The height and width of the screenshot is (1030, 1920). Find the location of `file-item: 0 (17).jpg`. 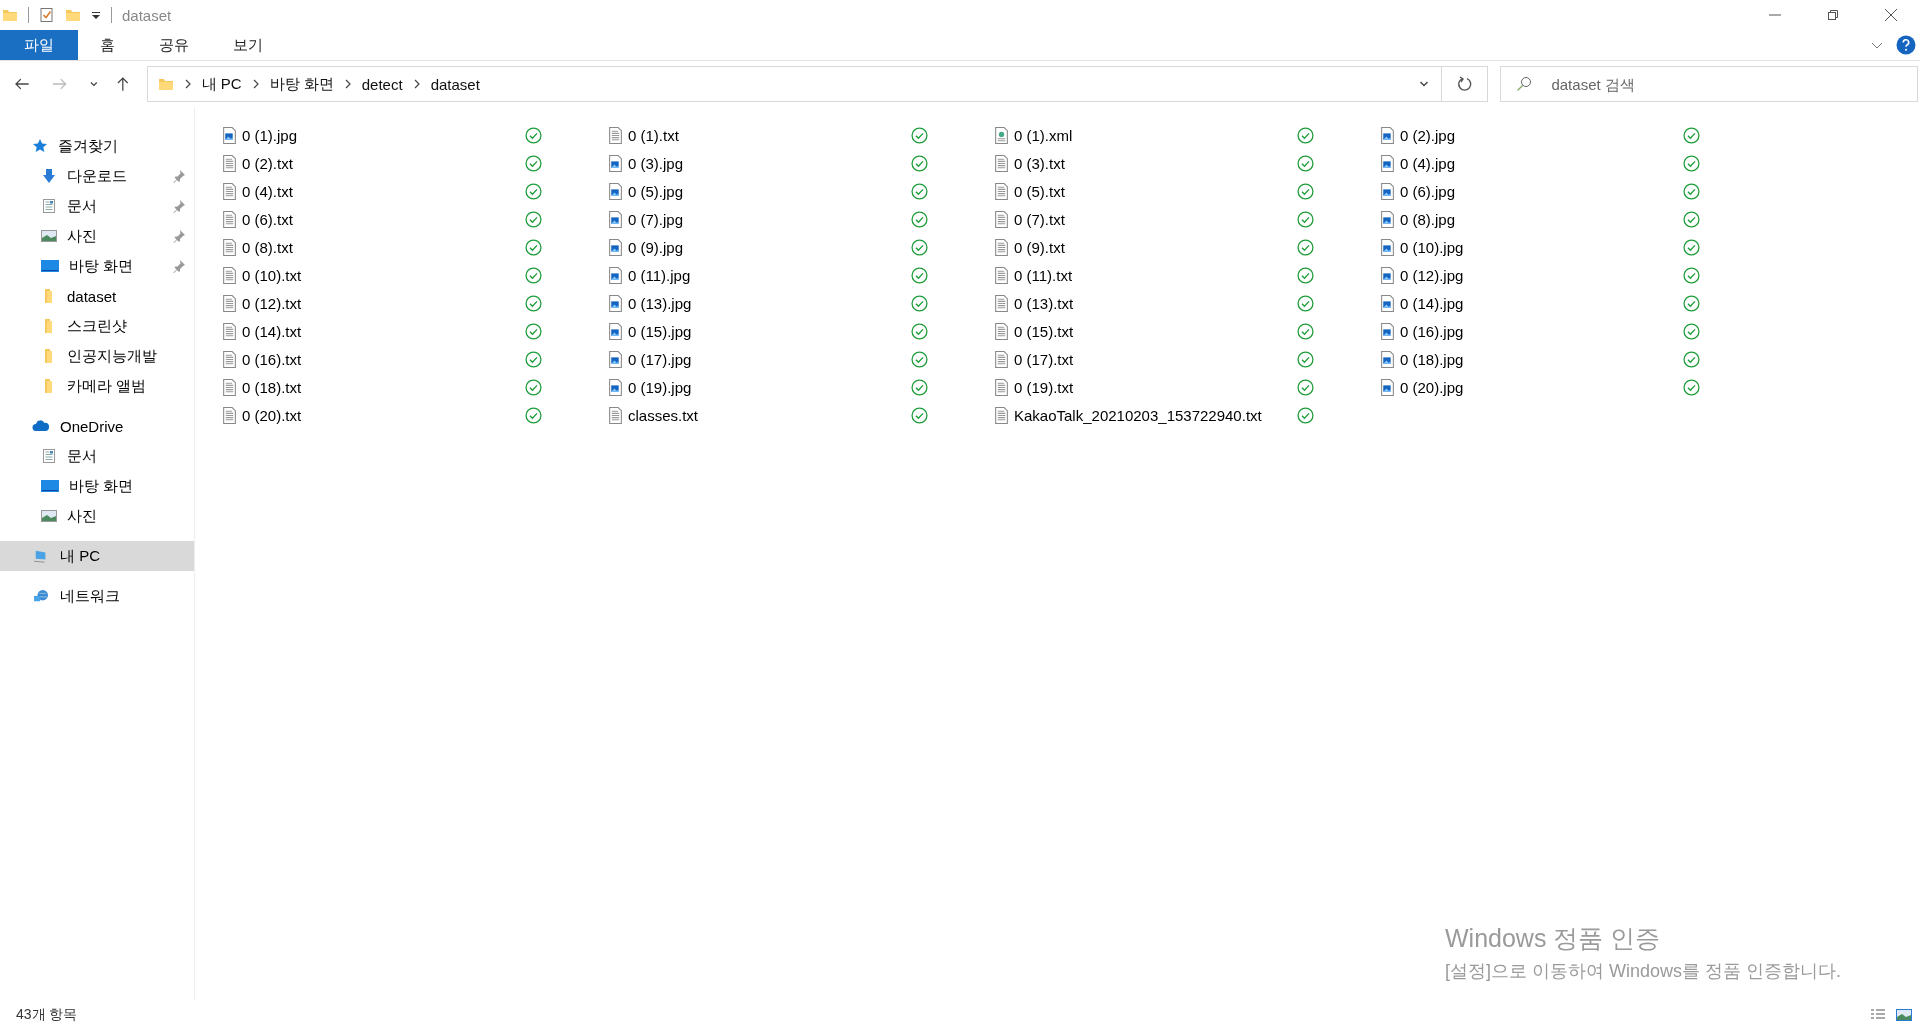

file-item: 0 (17).jpg is located at coordinates (650, 359).